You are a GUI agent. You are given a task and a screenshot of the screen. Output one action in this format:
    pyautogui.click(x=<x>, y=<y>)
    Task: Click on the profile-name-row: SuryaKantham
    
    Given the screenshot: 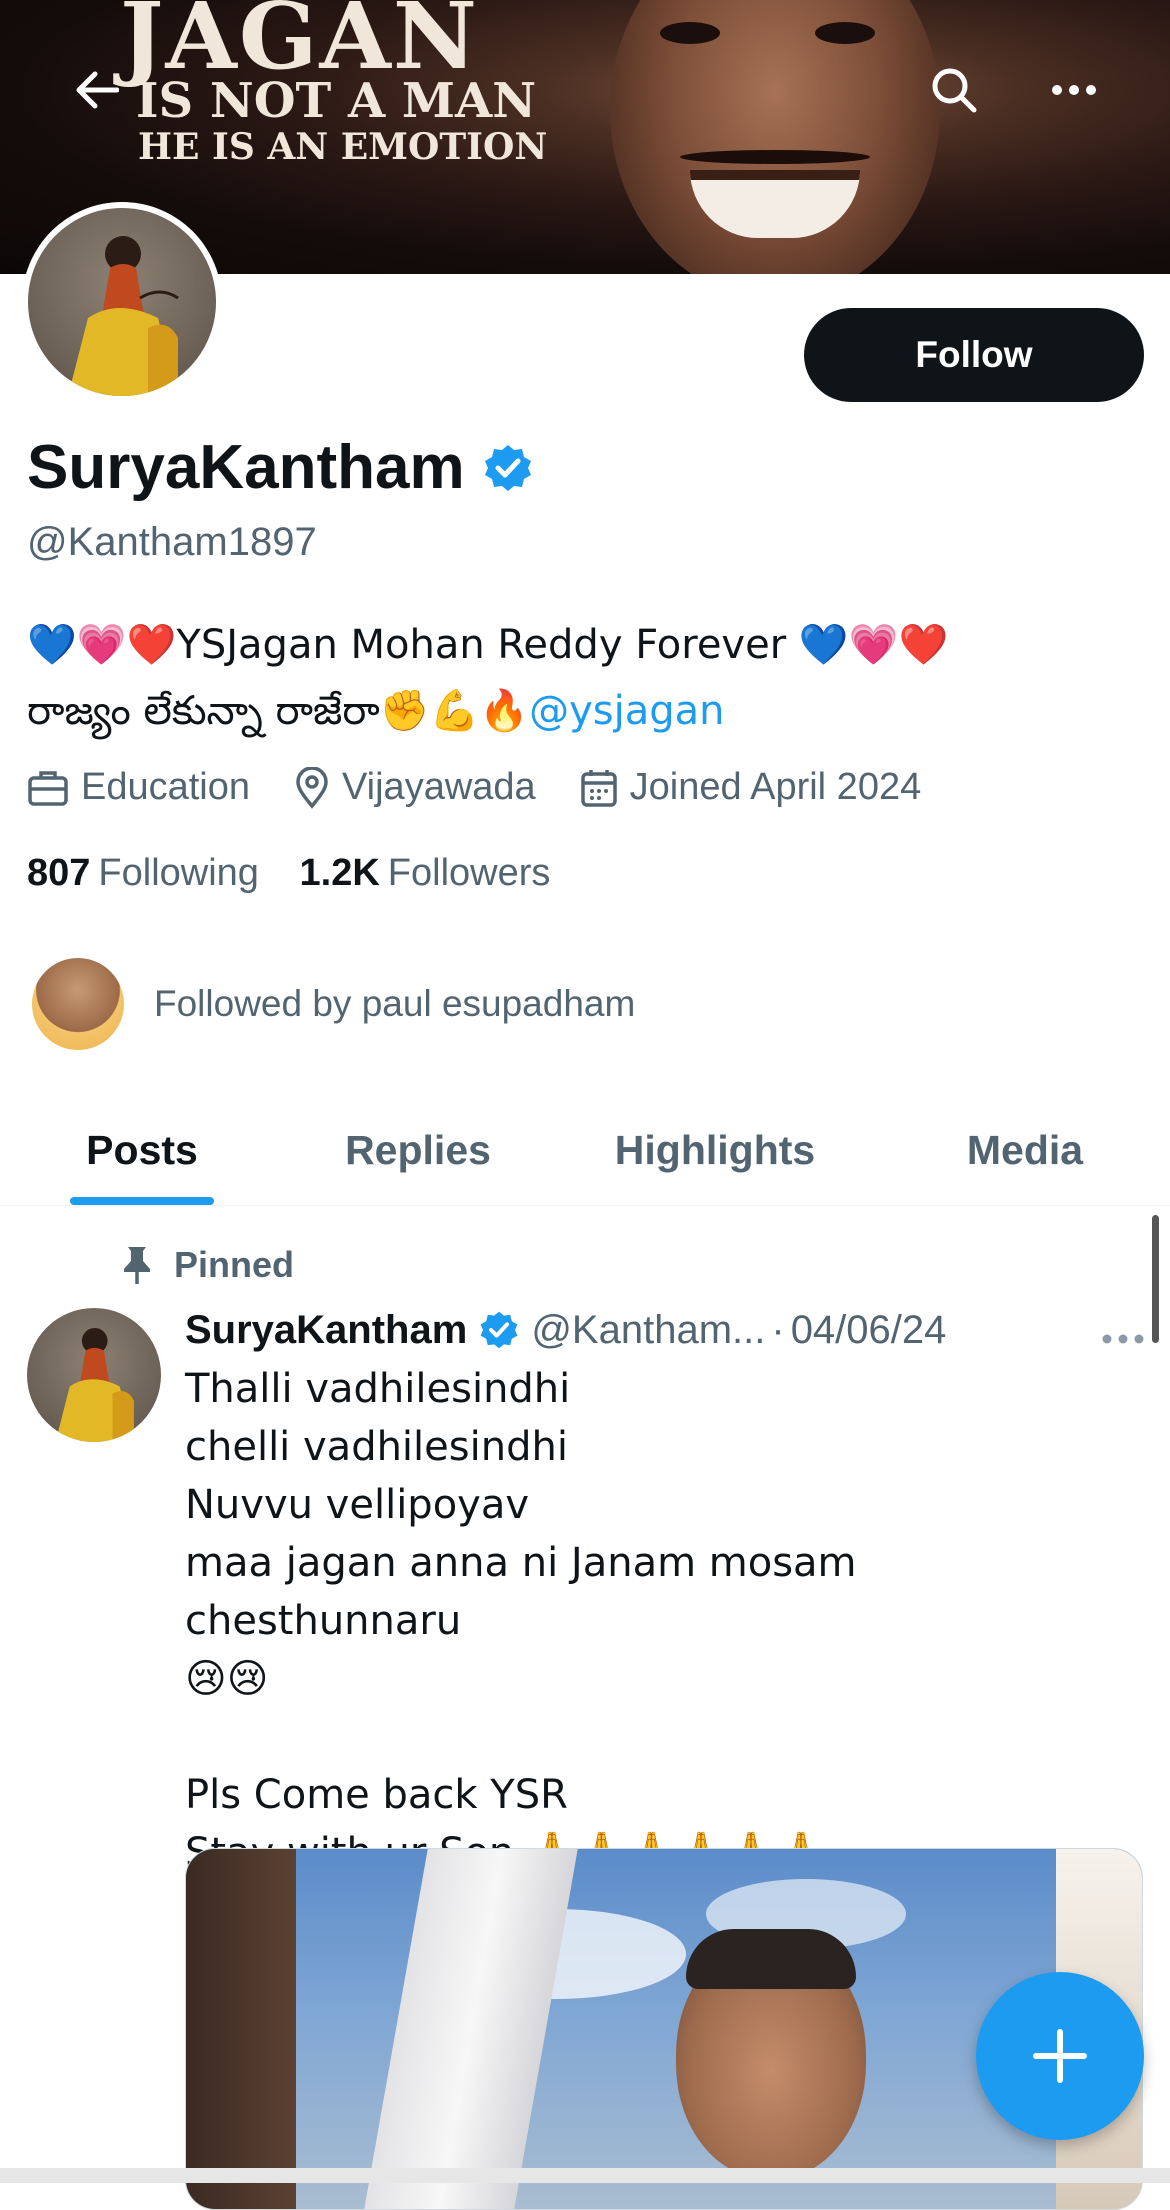 What is the action you would take?
    pyautogui.click(x=280, y=467)
    